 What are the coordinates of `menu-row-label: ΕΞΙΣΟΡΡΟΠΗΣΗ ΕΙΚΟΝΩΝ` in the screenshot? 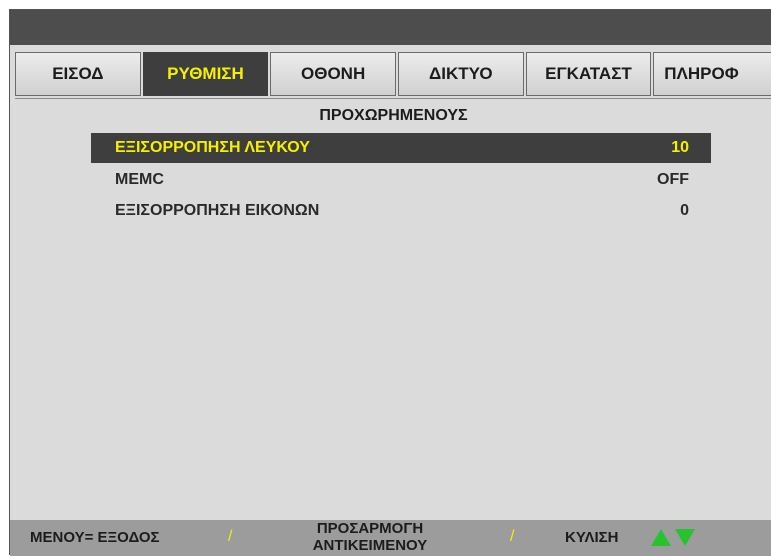 It's located at (217, 210).